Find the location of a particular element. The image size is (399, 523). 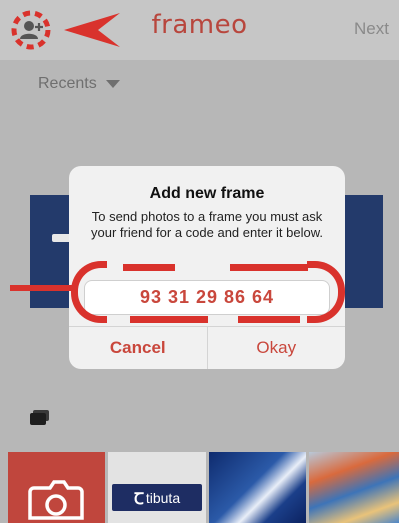

recents-label: Recents is located at coordinates (67, 83).